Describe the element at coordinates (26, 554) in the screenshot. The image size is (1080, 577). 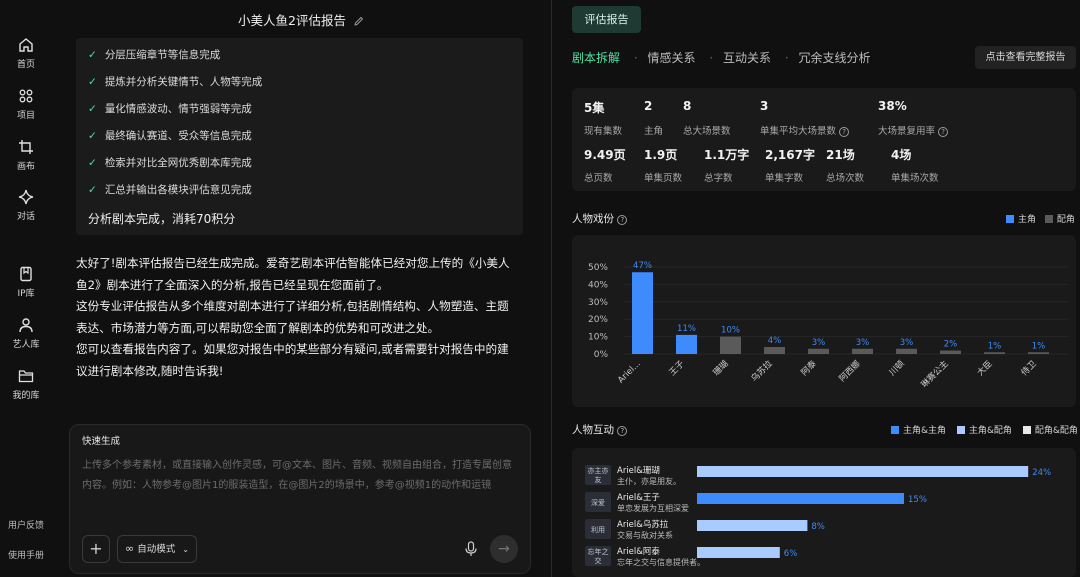
I see `manual-link: 使用手册` at that location.